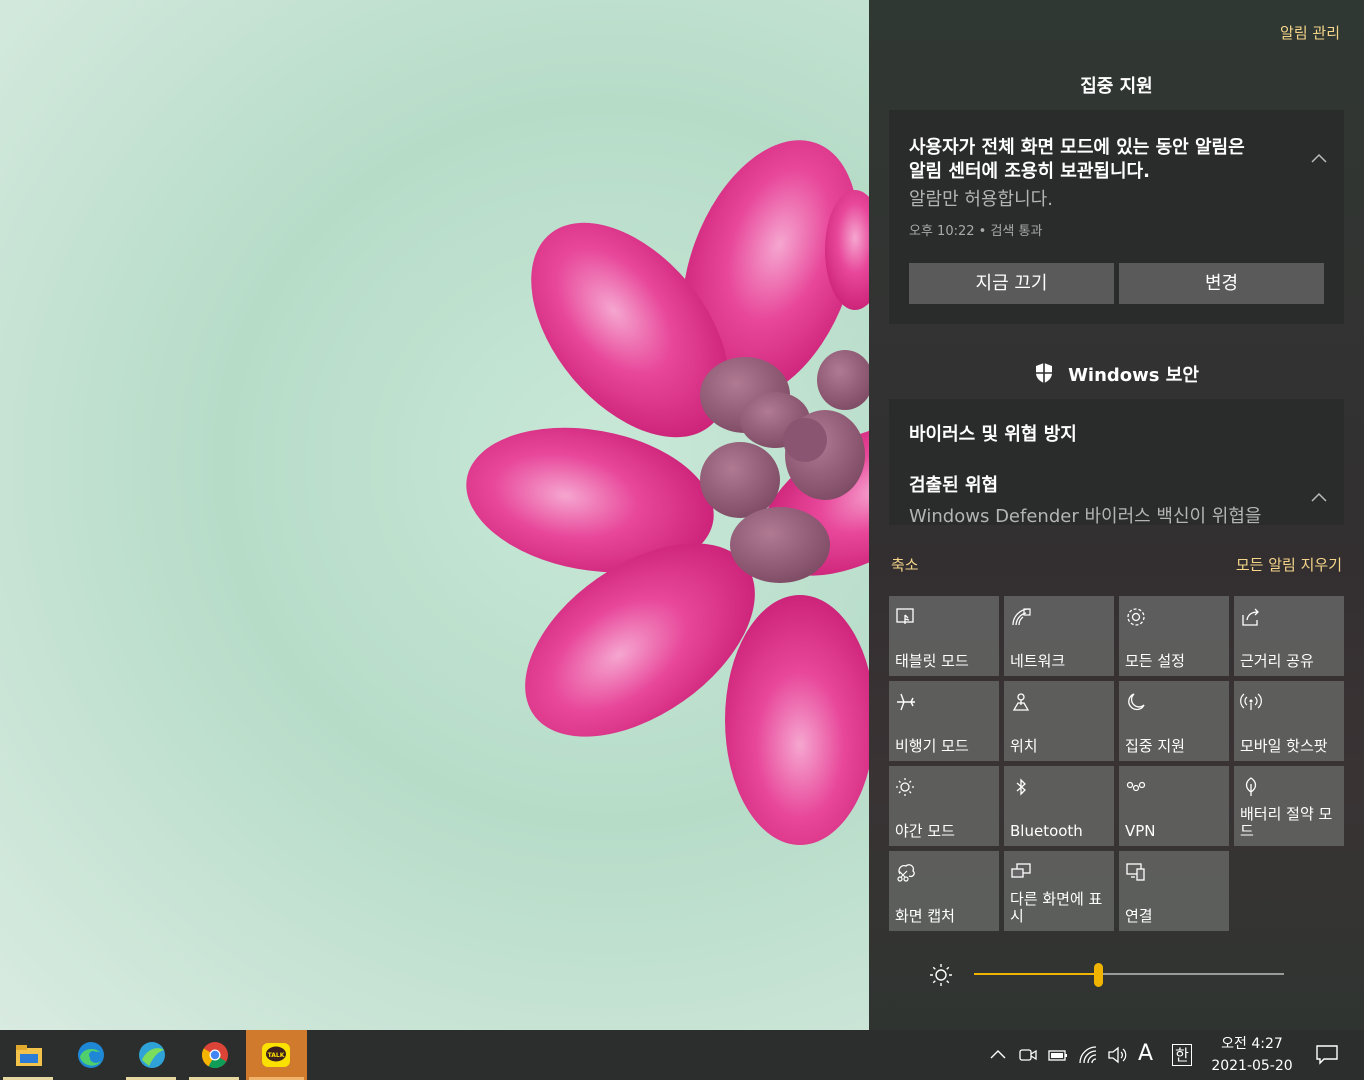  Describe the element at coordinates (1251, 701) in the screenshot. I see `hotspot-icon` at that location.